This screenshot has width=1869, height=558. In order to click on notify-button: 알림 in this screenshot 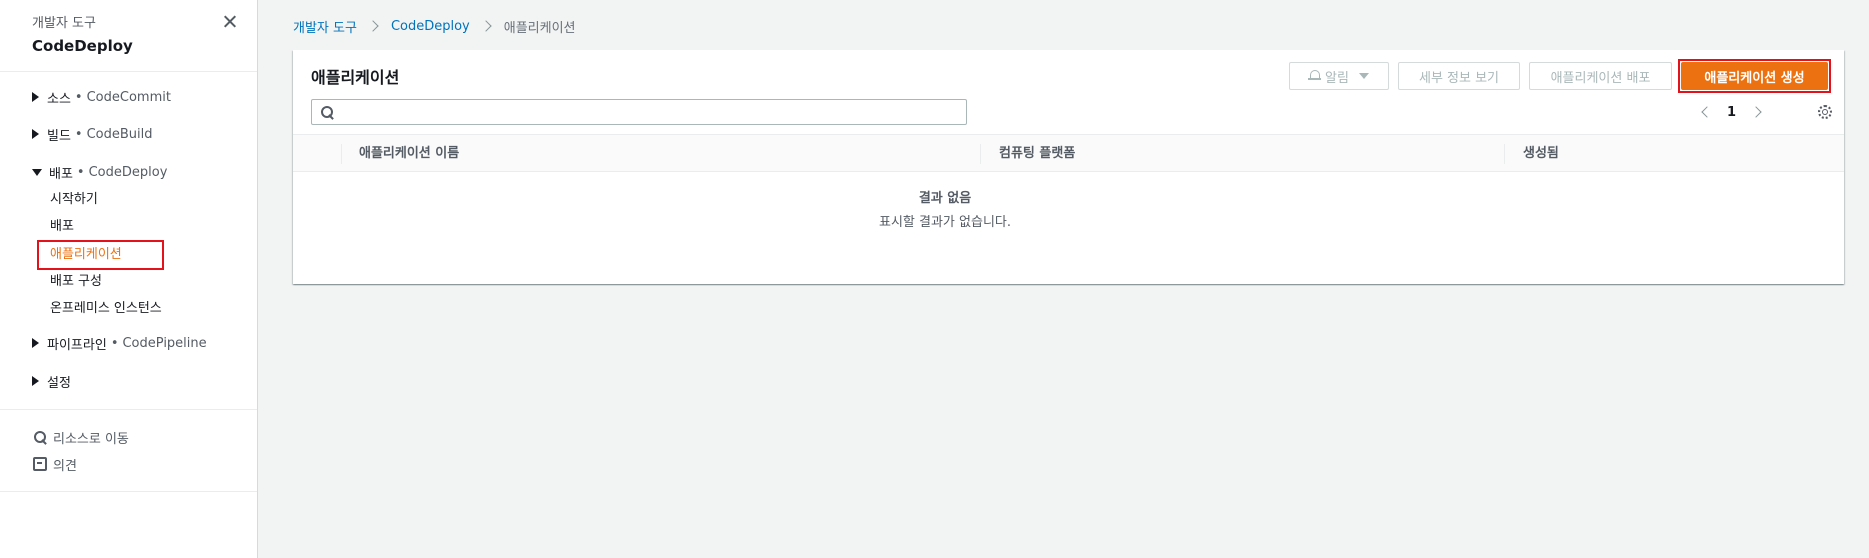, I will do `click(1339, 76)`.